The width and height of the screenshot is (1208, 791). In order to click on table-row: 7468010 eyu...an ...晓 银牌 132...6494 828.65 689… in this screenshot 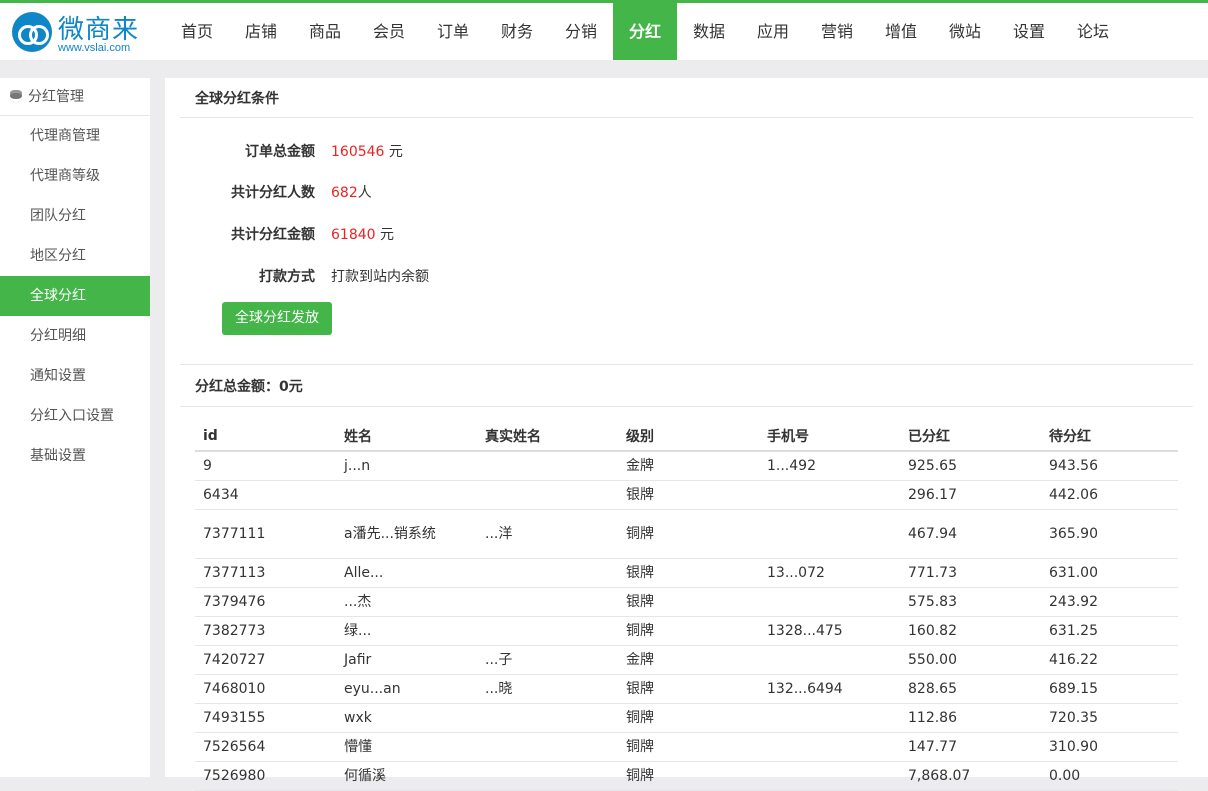, I will do `click(686, 689)`.